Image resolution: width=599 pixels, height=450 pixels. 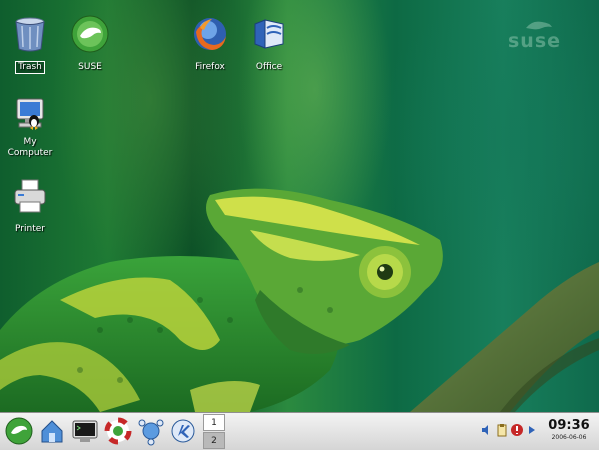 I want to click on browser-launcher, so click(x=183, y=431).